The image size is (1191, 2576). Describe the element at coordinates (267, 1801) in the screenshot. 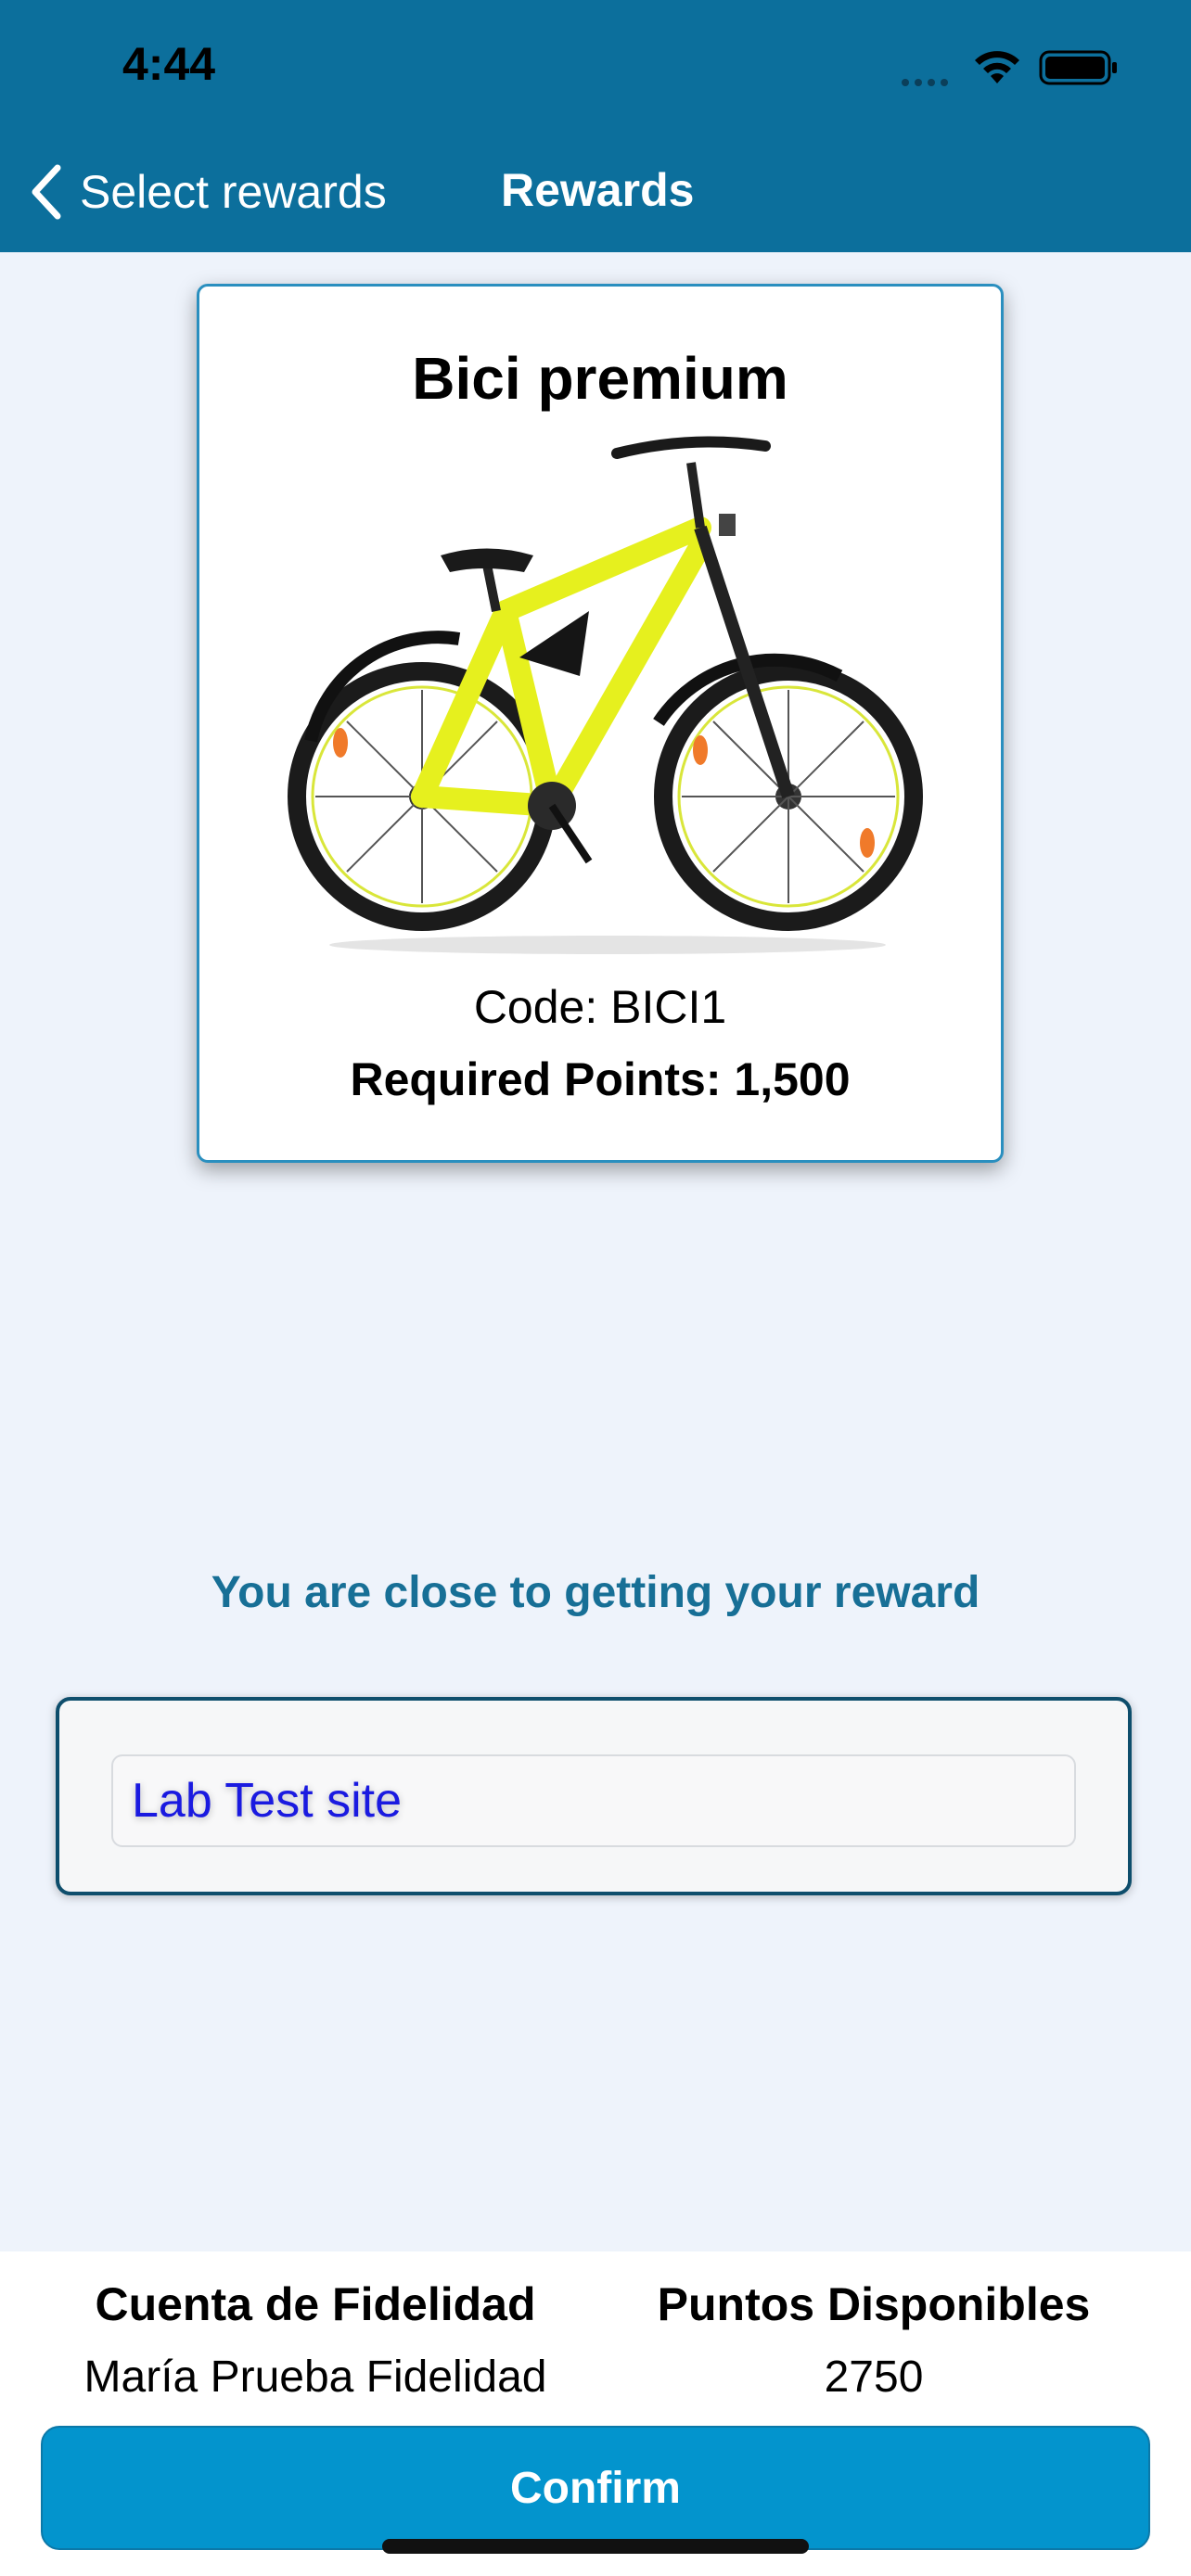

I see `site-value: Lab Test site` at that location.